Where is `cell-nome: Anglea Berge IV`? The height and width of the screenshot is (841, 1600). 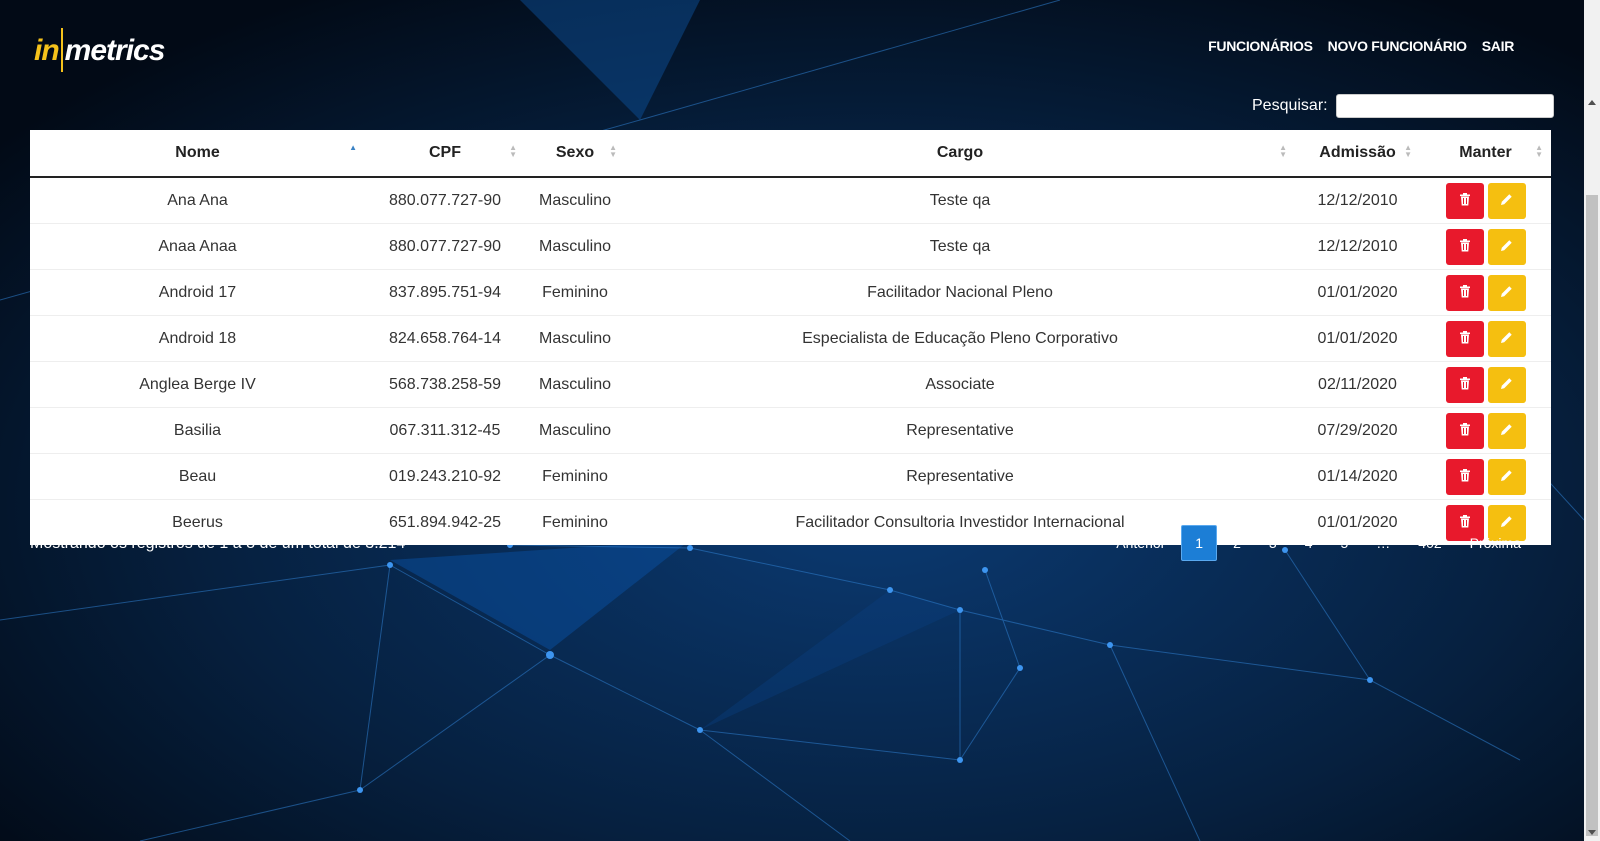 cell-nome: Anglea Berge IV is located at coordinates (197, 384).